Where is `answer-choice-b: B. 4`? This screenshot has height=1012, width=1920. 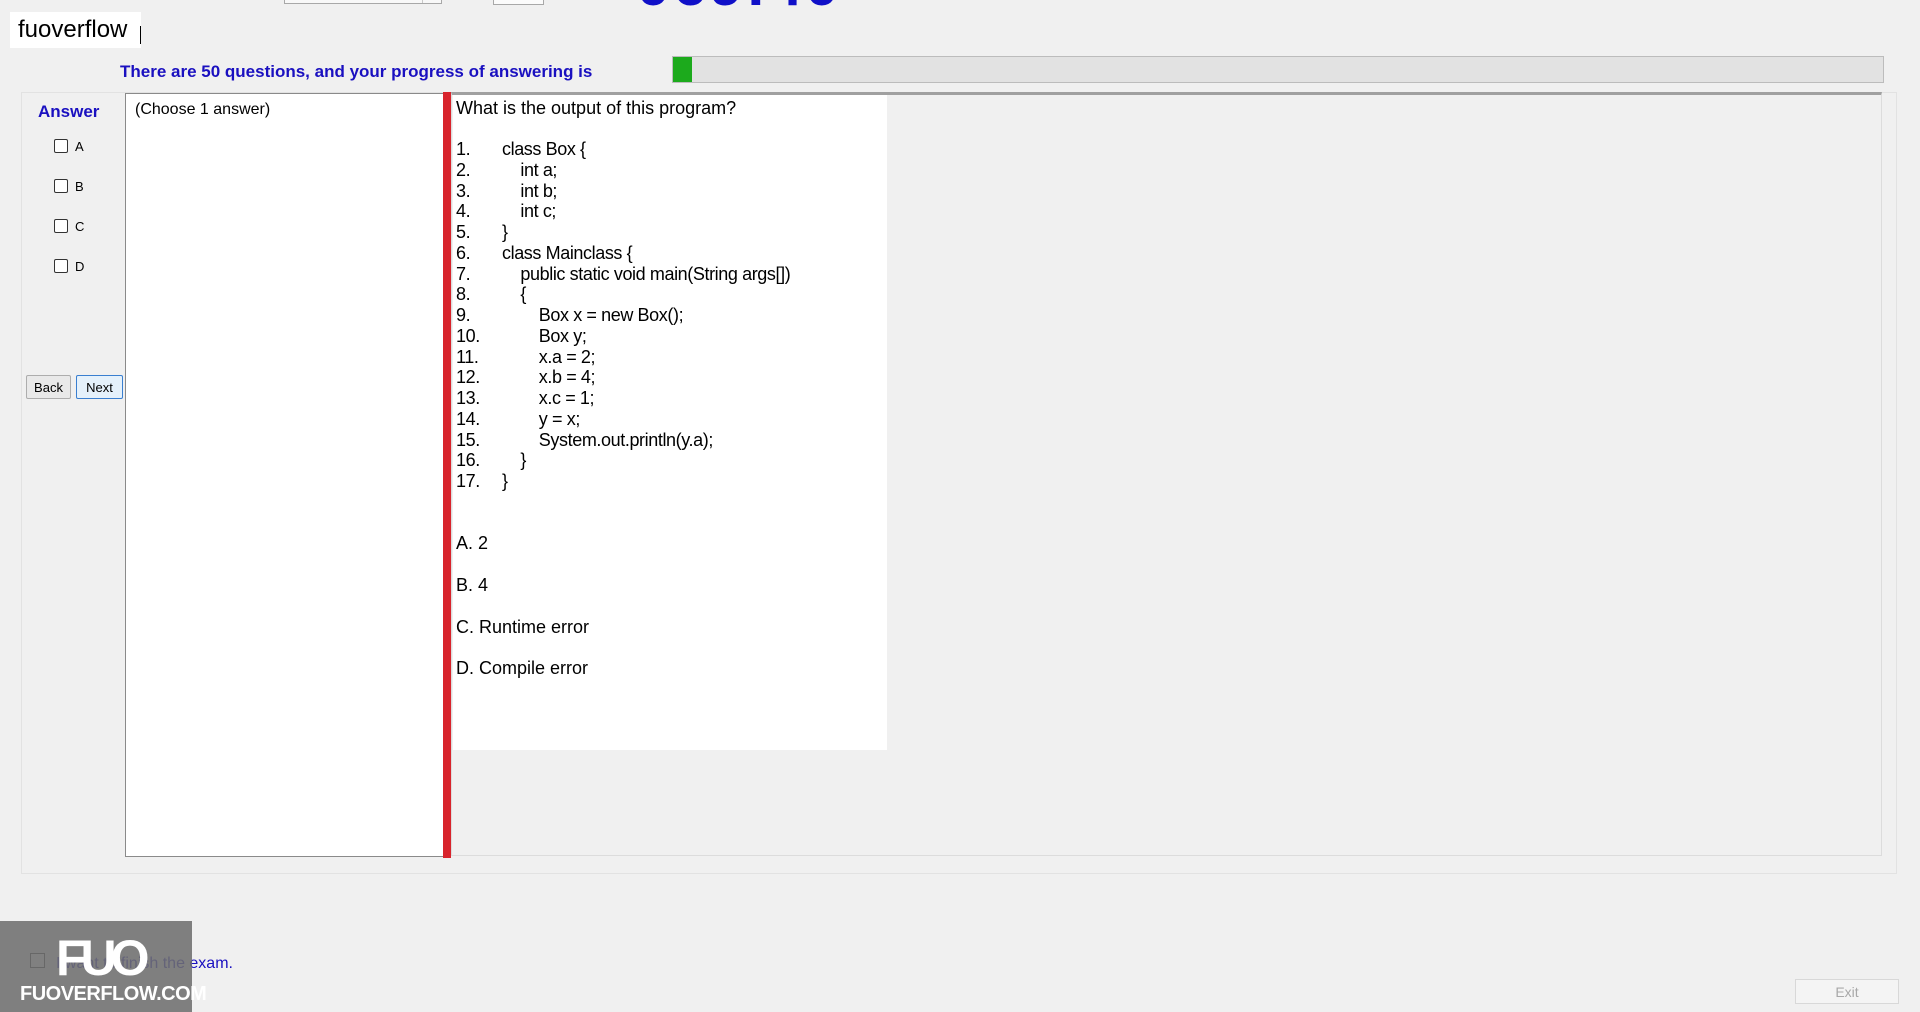
answer-choice-b: B. 4 is located at coordinates (472, 585).